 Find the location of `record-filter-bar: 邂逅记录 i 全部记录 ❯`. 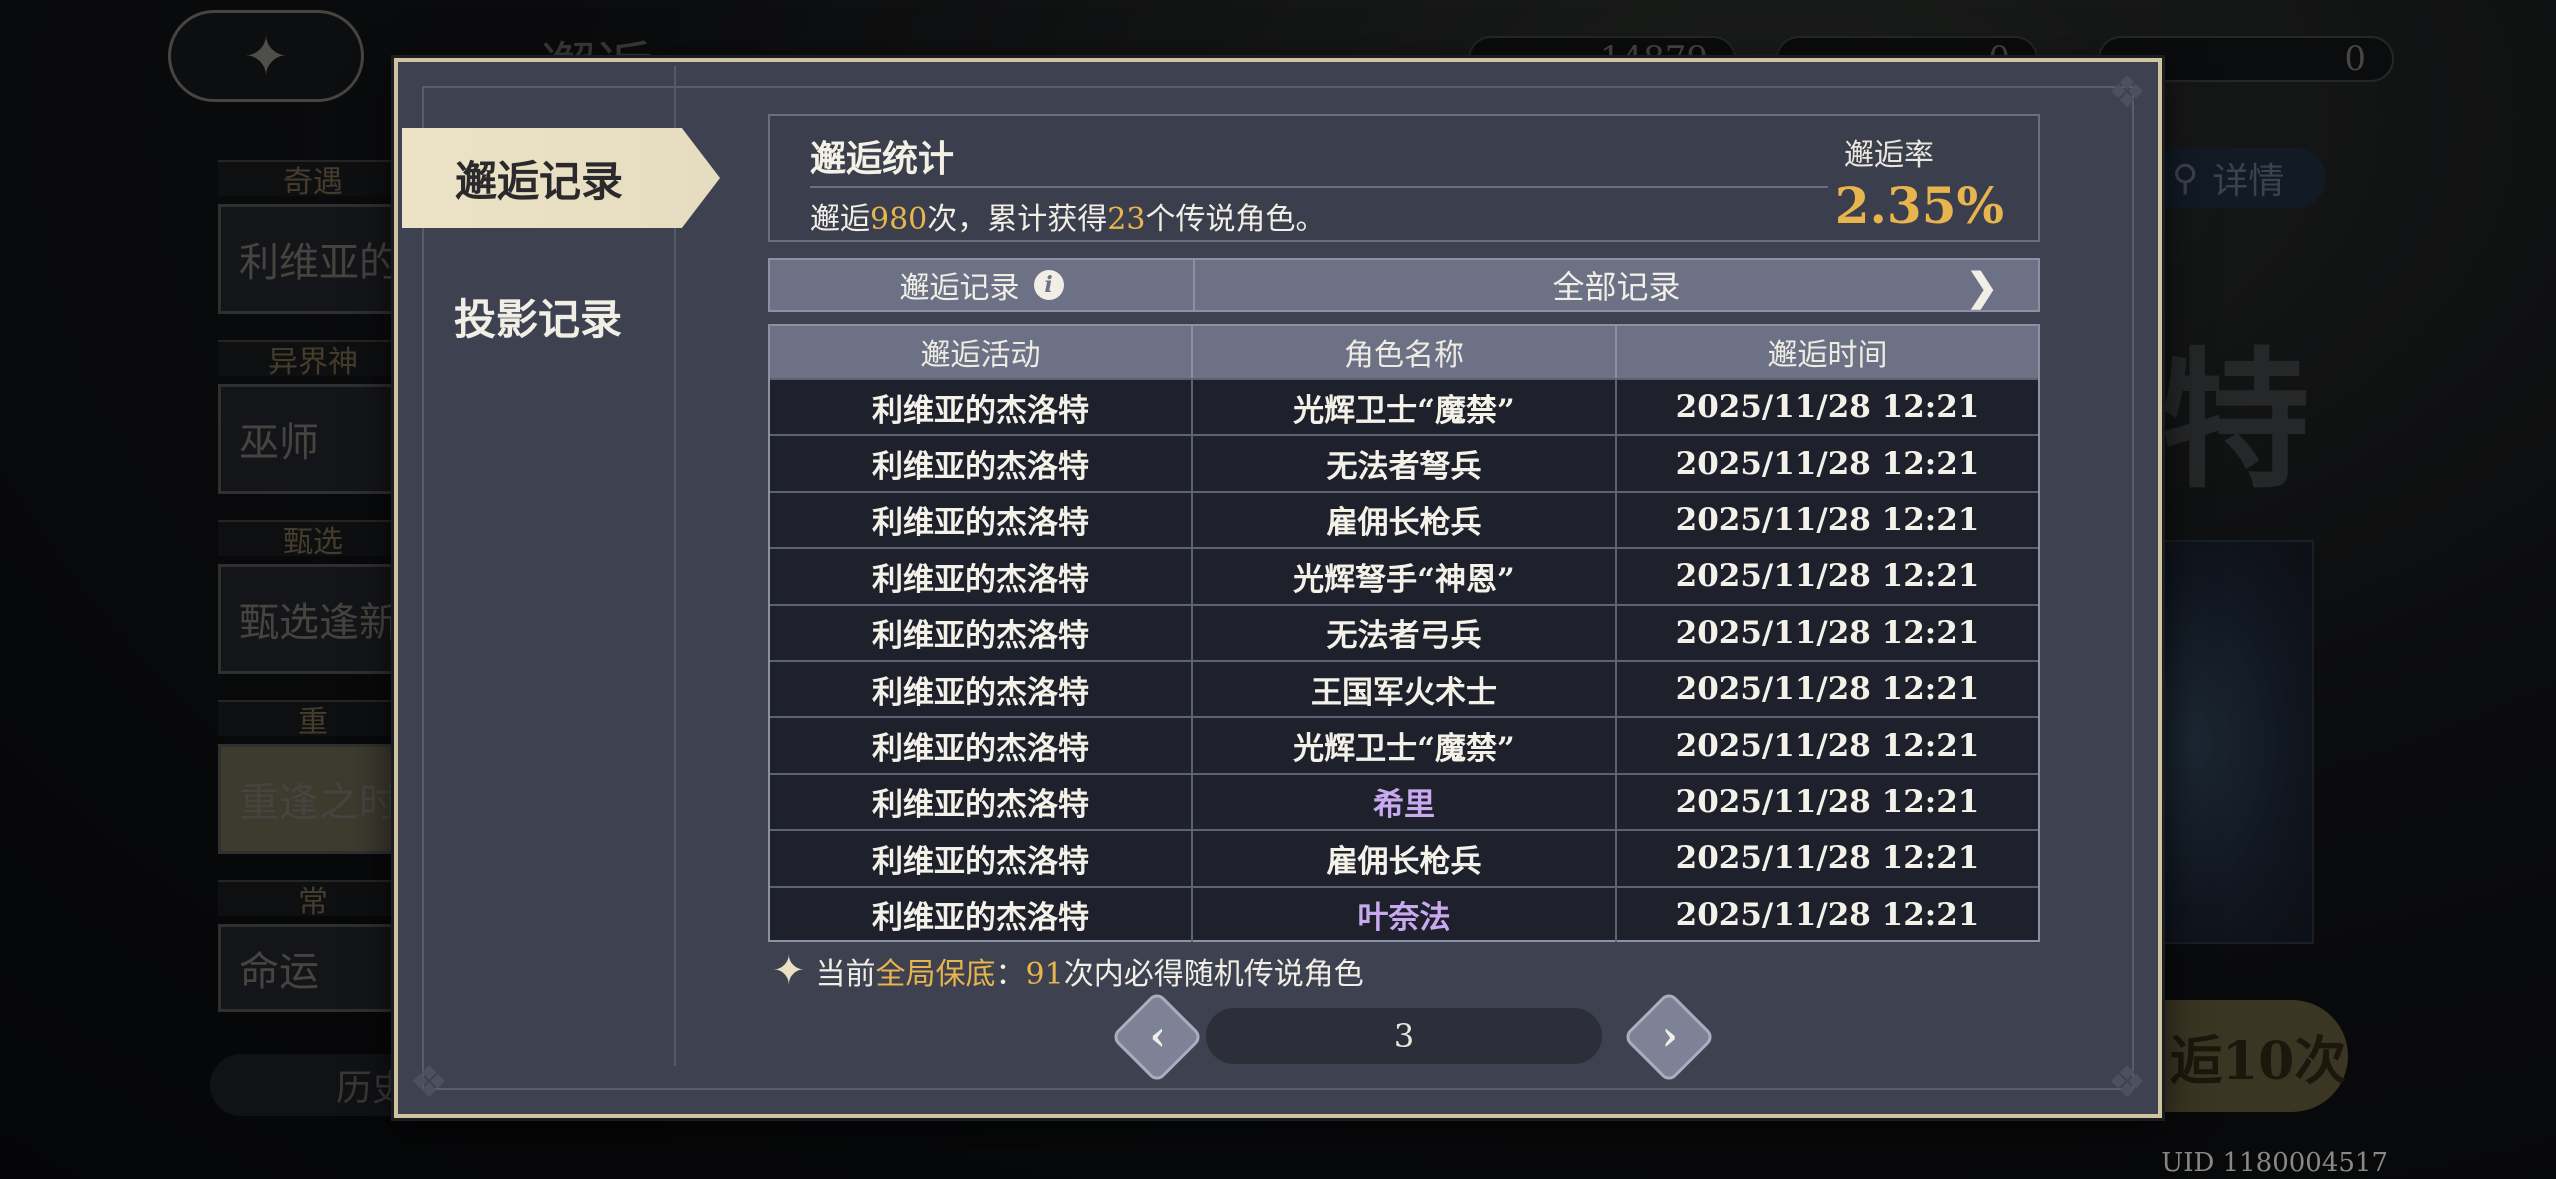

record-filter-bar: 邂逅记录 i 全部记录 ❯ is located at coordinates (1404, 285).